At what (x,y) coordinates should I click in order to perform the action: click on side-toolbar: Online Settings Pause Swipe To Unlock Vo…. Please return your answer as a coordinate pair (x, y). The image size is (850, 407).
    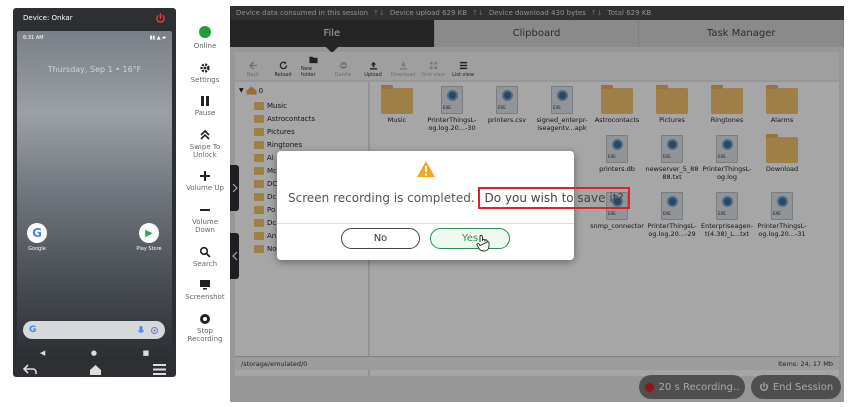
    Looking at the image, I should click on (205, 190).